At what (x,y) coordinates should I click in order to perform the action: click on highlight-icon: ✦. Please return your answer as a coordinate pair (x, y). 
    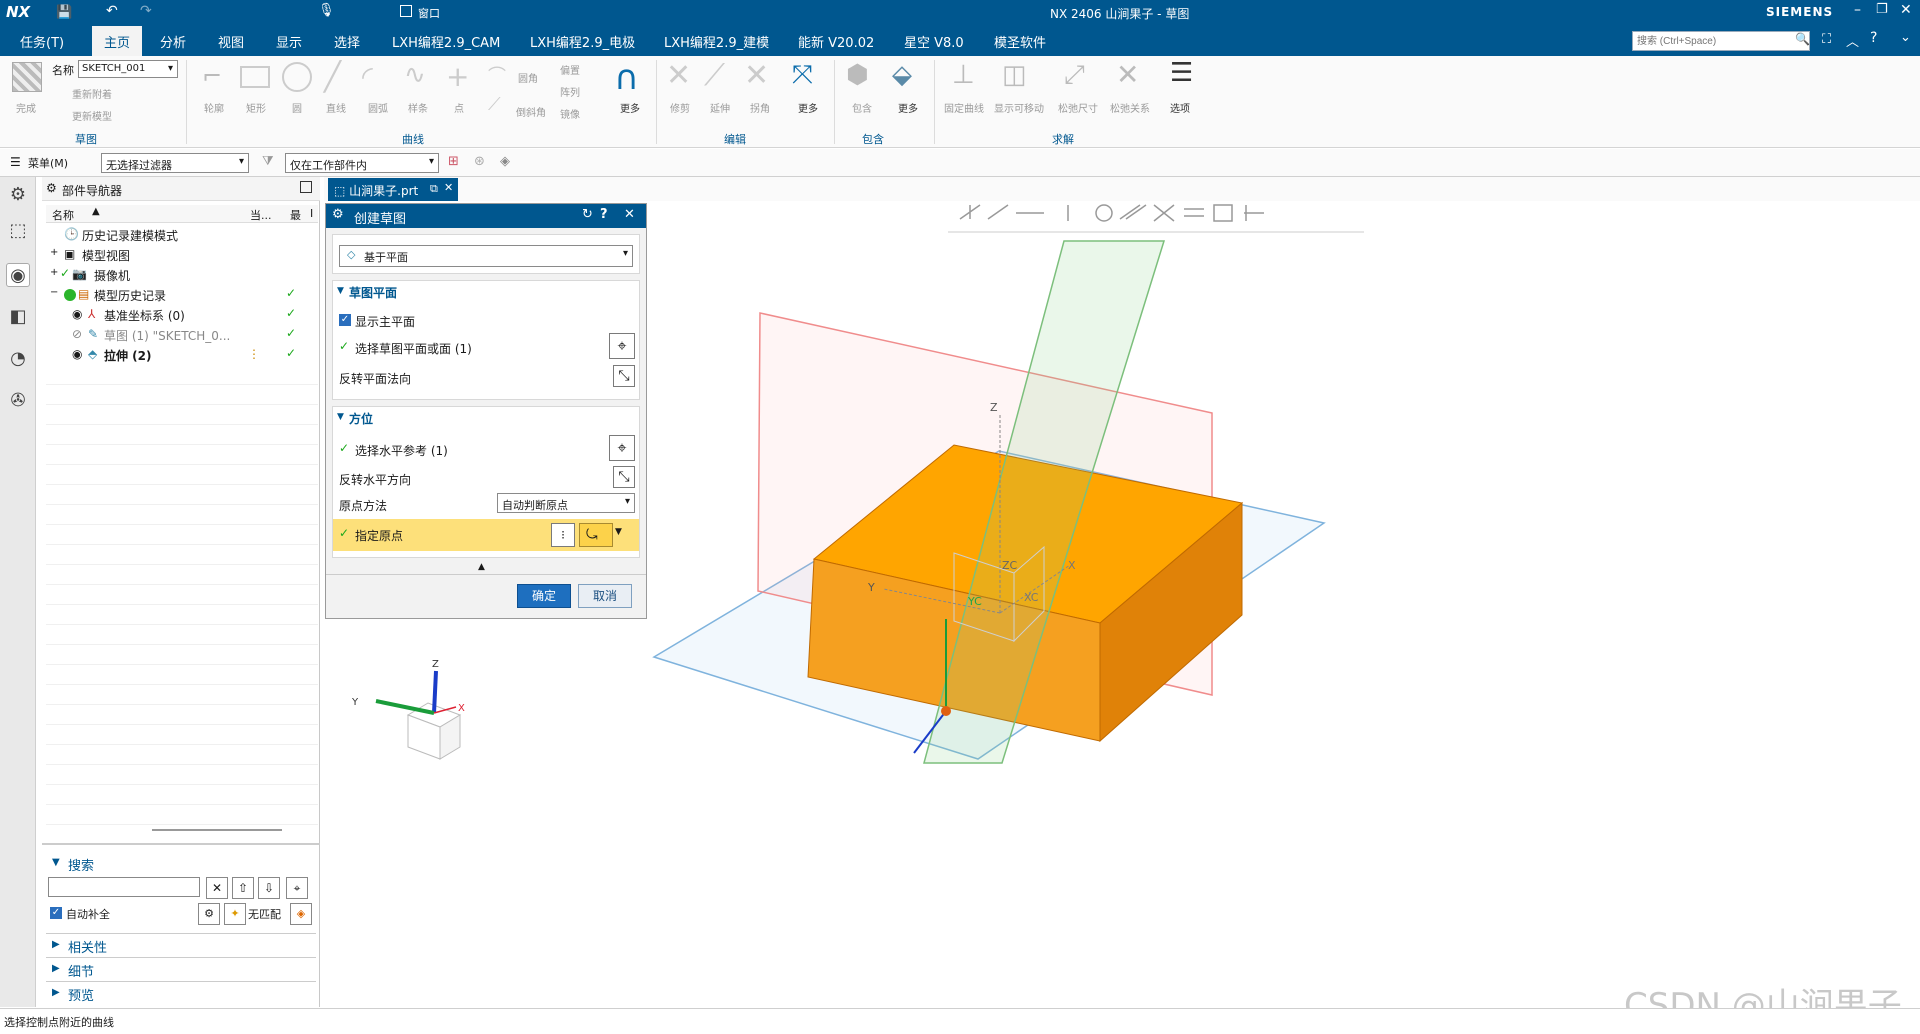
    Looking at the image, I should click on (235, 914).